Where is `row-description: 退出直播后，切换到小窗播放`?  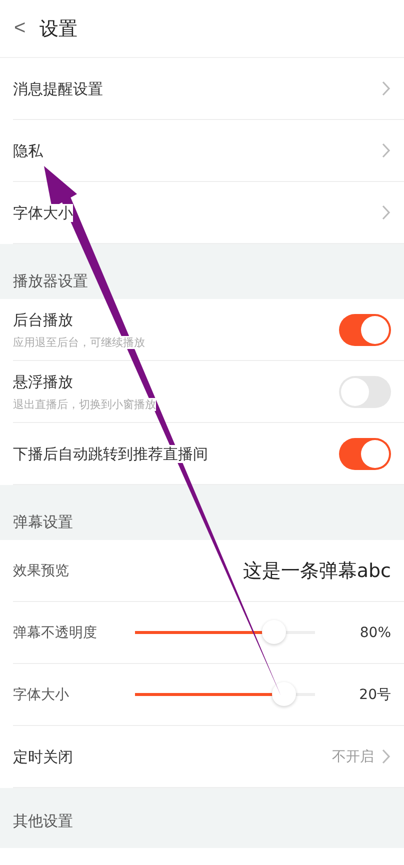
row-description: 退出直播后，切换到小窗播放 is located at coordinates (84, 404).